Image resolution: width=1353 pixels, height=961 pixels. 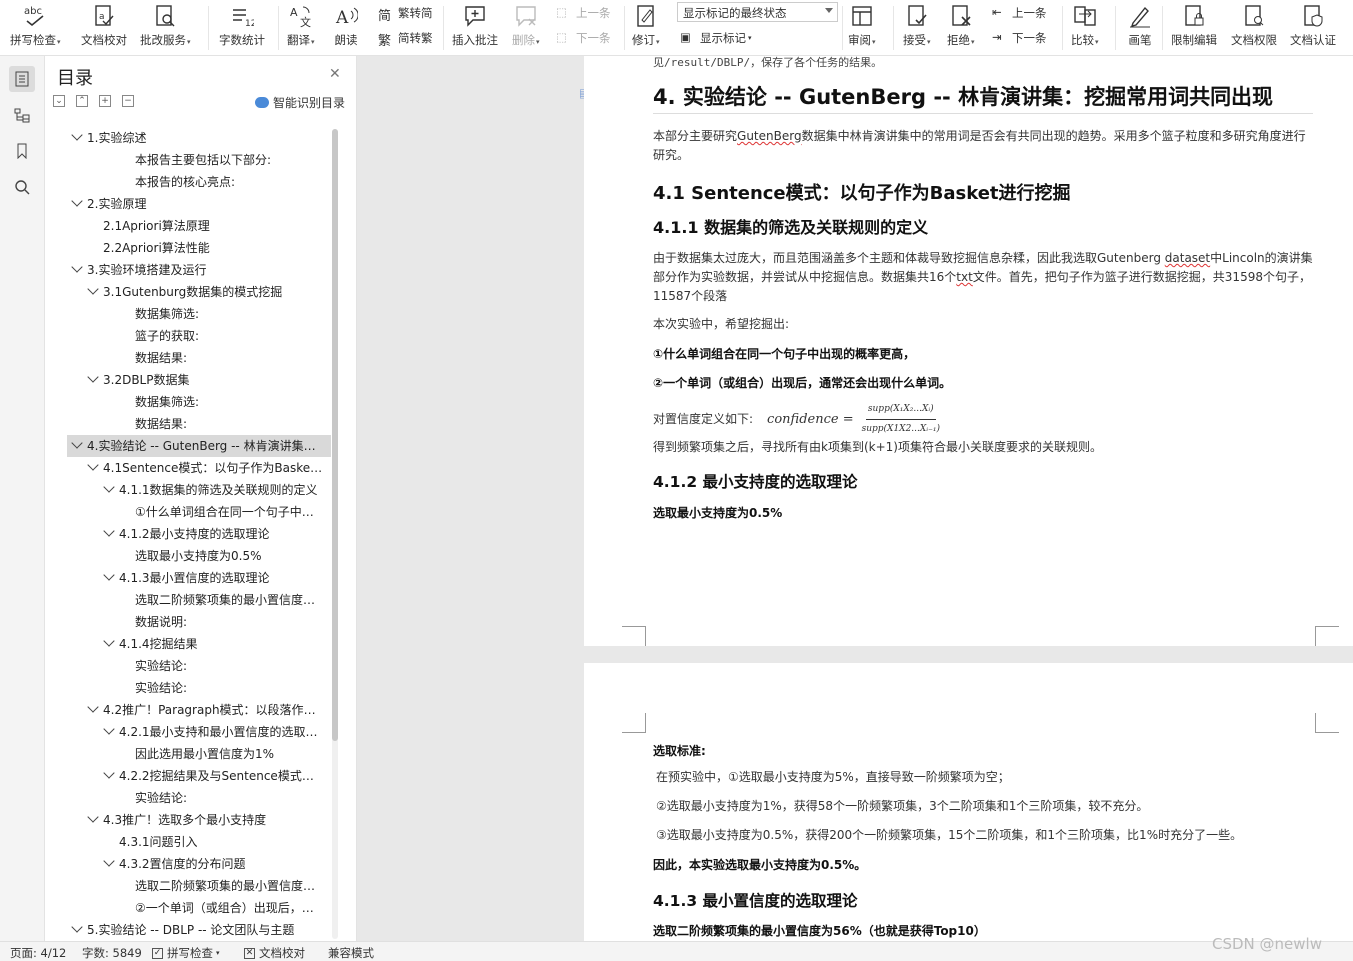 I want to click on toc-item: 4.实验结论 -- GutenBerg -- 林肯演讲集挖掘常用词共同出现, so click(x=199, y=446).